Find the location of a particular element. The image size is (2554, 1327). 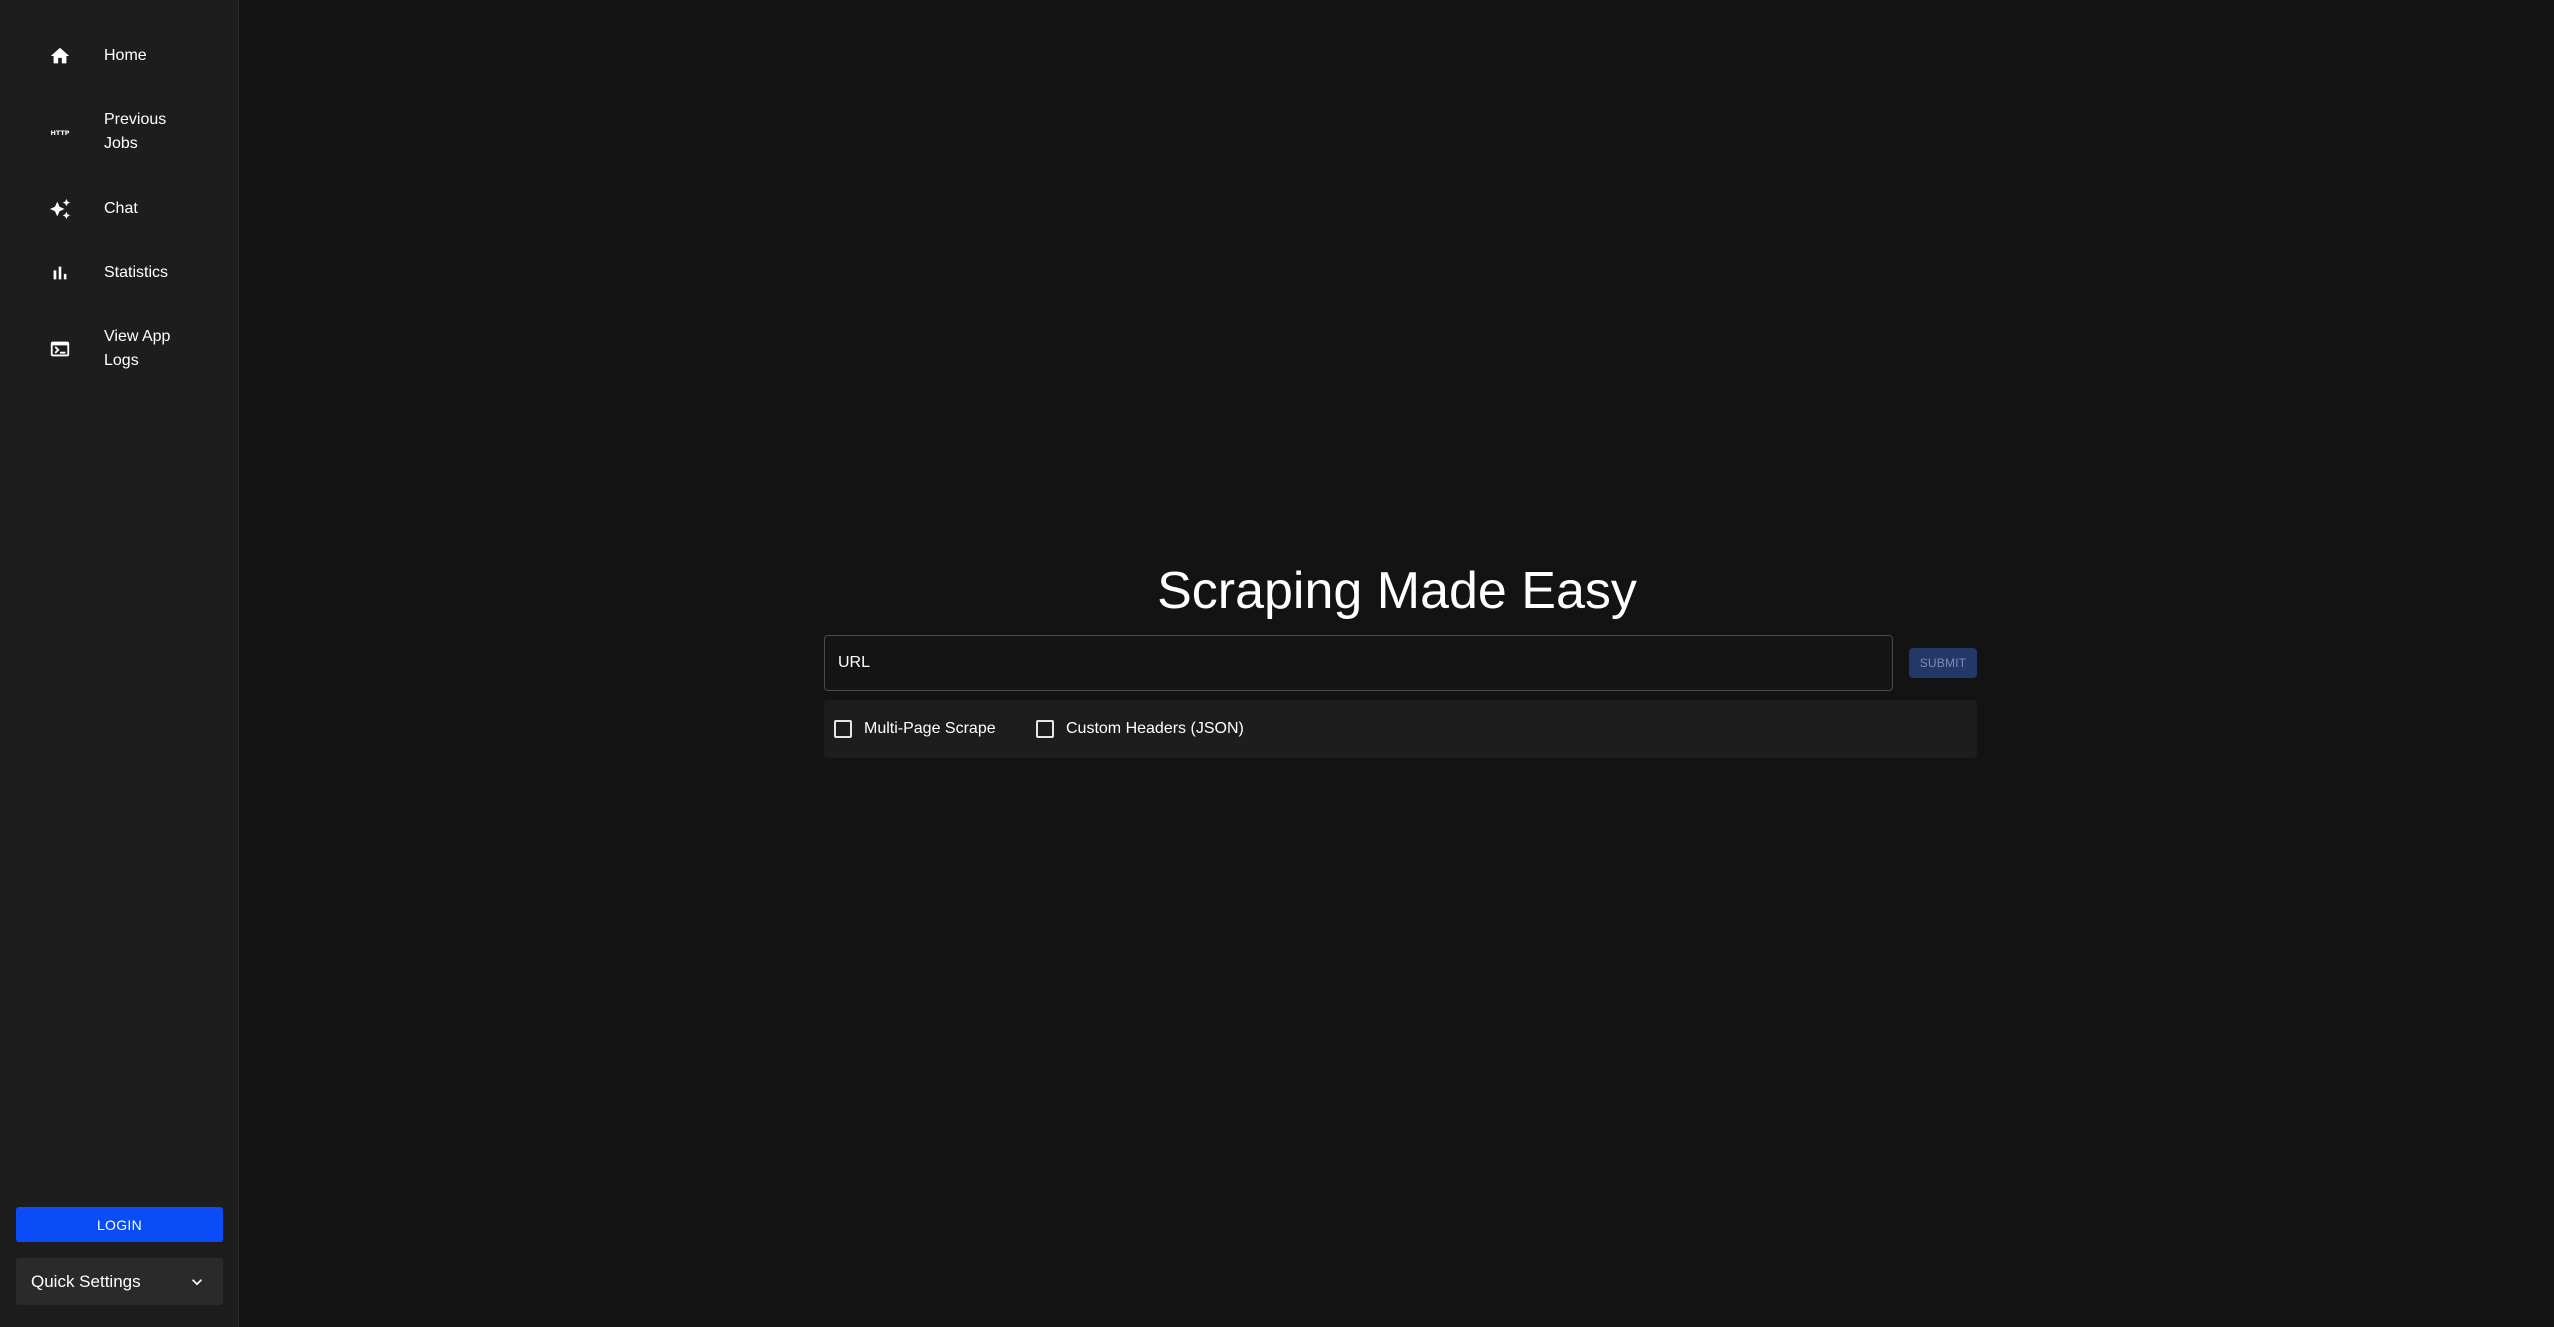

chevron-down-icon is located at coordinates (197, 1282).